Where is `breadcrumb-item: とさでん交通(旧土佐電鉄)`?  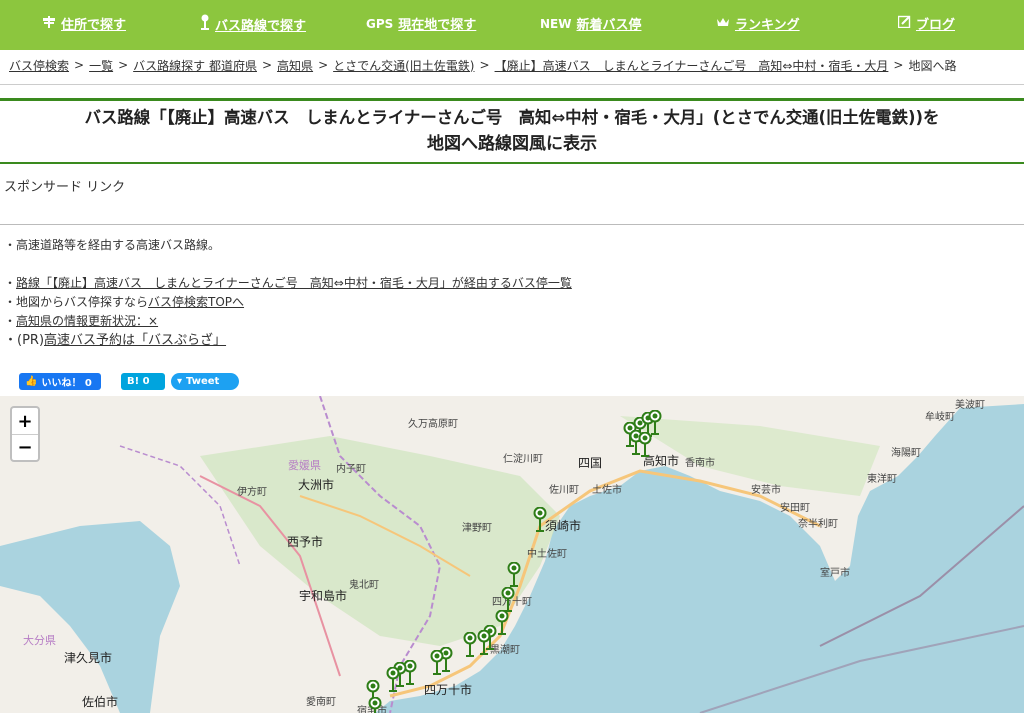
breadcrumb-item: とさでん交通(旧土佐電鉄) is located at coordinates (403, 65).